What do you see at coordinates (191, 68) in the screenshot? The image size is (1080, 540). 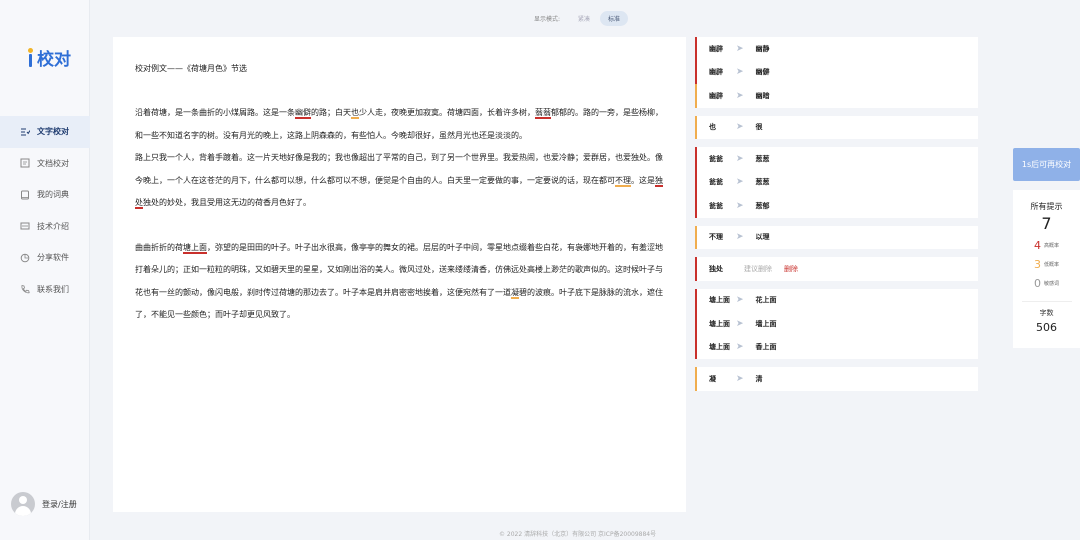 I see `document-title: 校对例文——《荷塘月色》节选` at bounding box center [191, 68].